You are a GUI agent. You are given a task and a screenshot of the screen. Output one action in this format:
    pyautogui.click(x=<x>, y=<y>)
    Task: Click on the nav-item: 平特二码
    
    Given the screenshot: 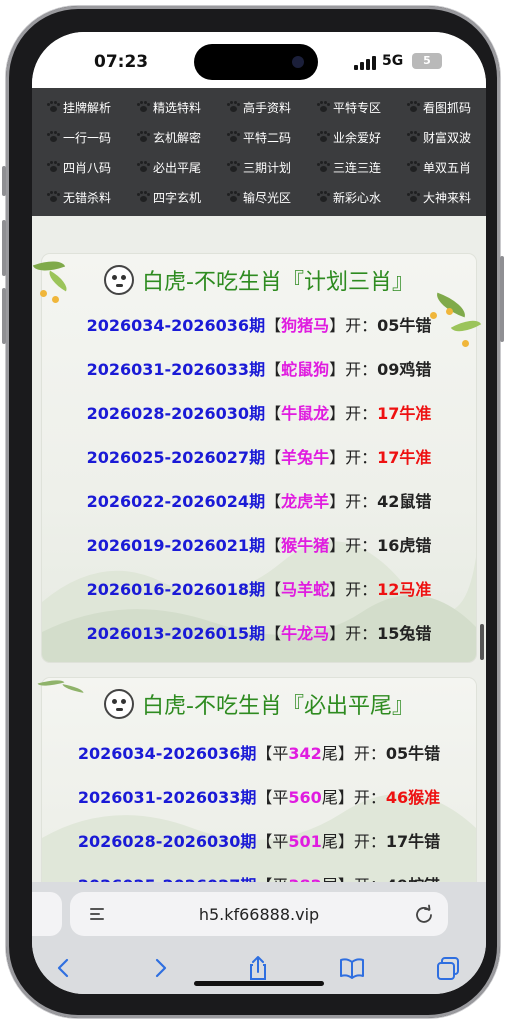 What is the action you would take?
    pyautogui.click(x=259, y=137)
    